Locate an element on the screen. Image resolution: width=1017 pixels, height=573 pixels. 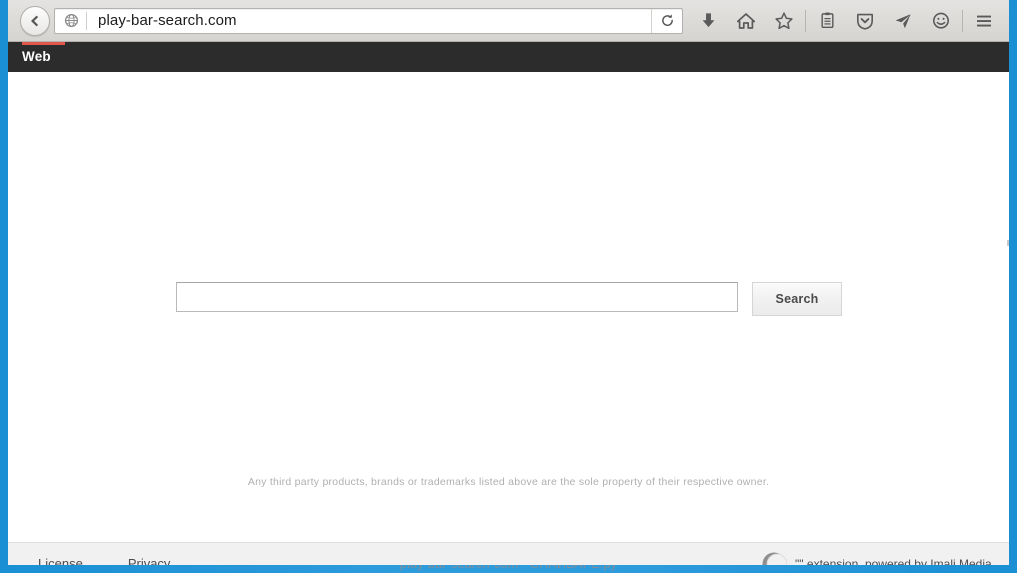
nav-active-accent is located at coordinates (43, 43).